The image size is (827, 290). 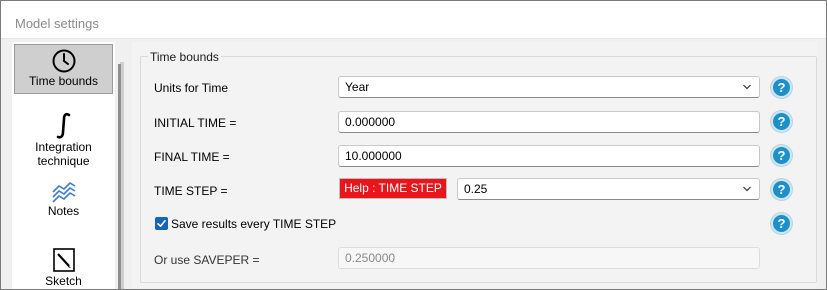 I want to click on integral-icon, so click(x=63, y=125).